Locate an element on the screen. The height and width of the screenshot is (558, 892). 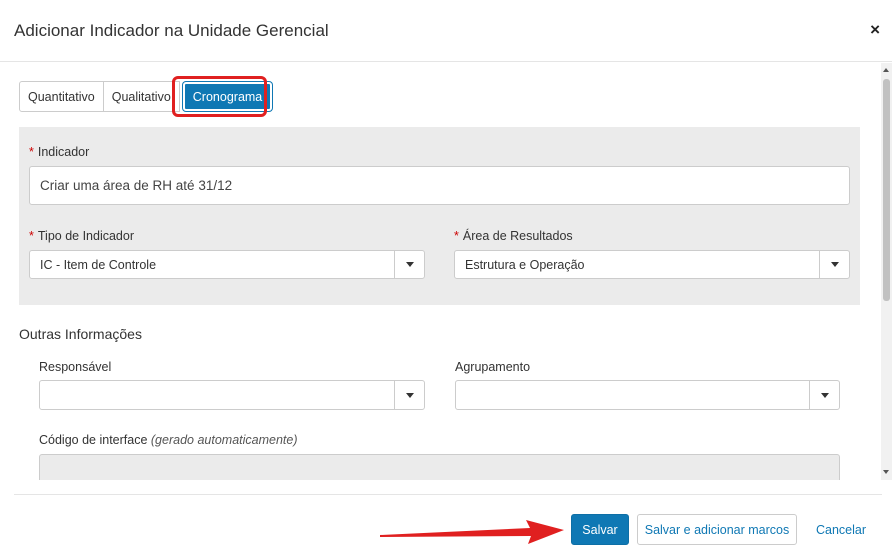
tab-quantitativo: Quantitativo is located at coordinates (61, 96).